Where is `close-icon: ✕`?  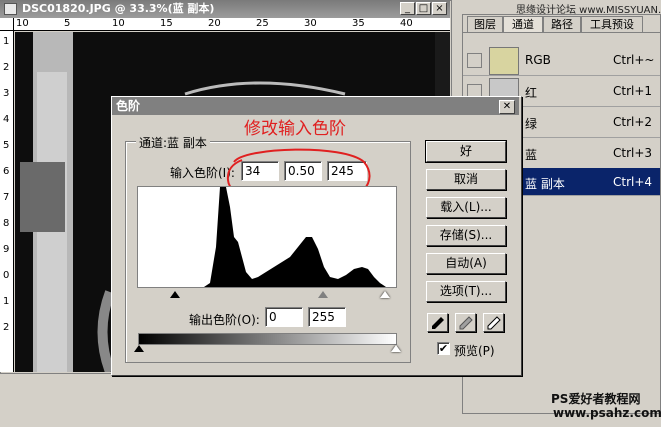 close-icon: ✕ is located at coordinates (507, 106).